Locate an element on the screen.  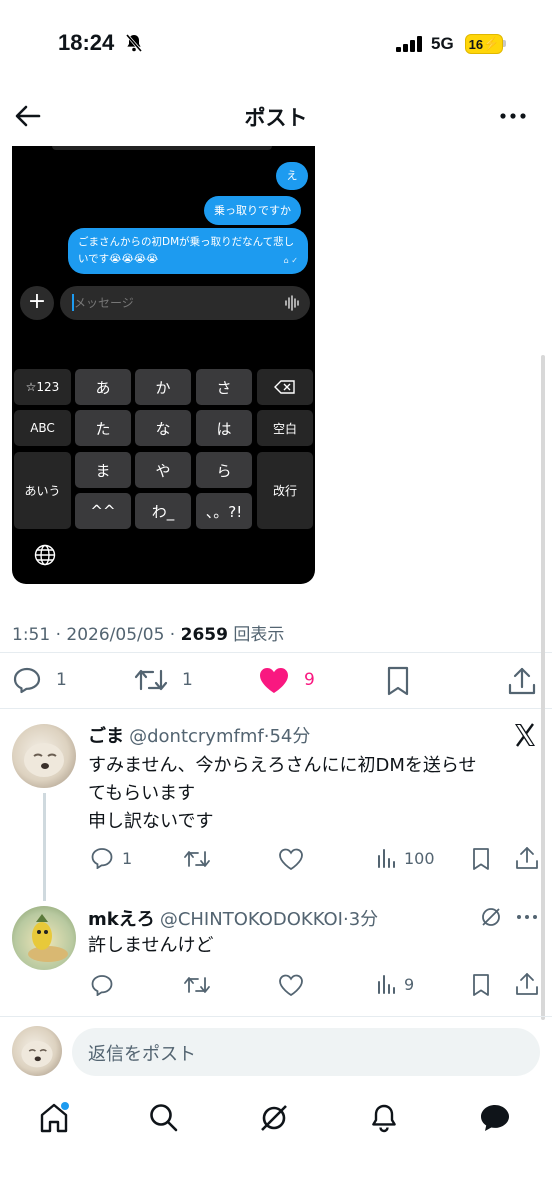
chat-bubble: え is located at coordinates (292, 176).